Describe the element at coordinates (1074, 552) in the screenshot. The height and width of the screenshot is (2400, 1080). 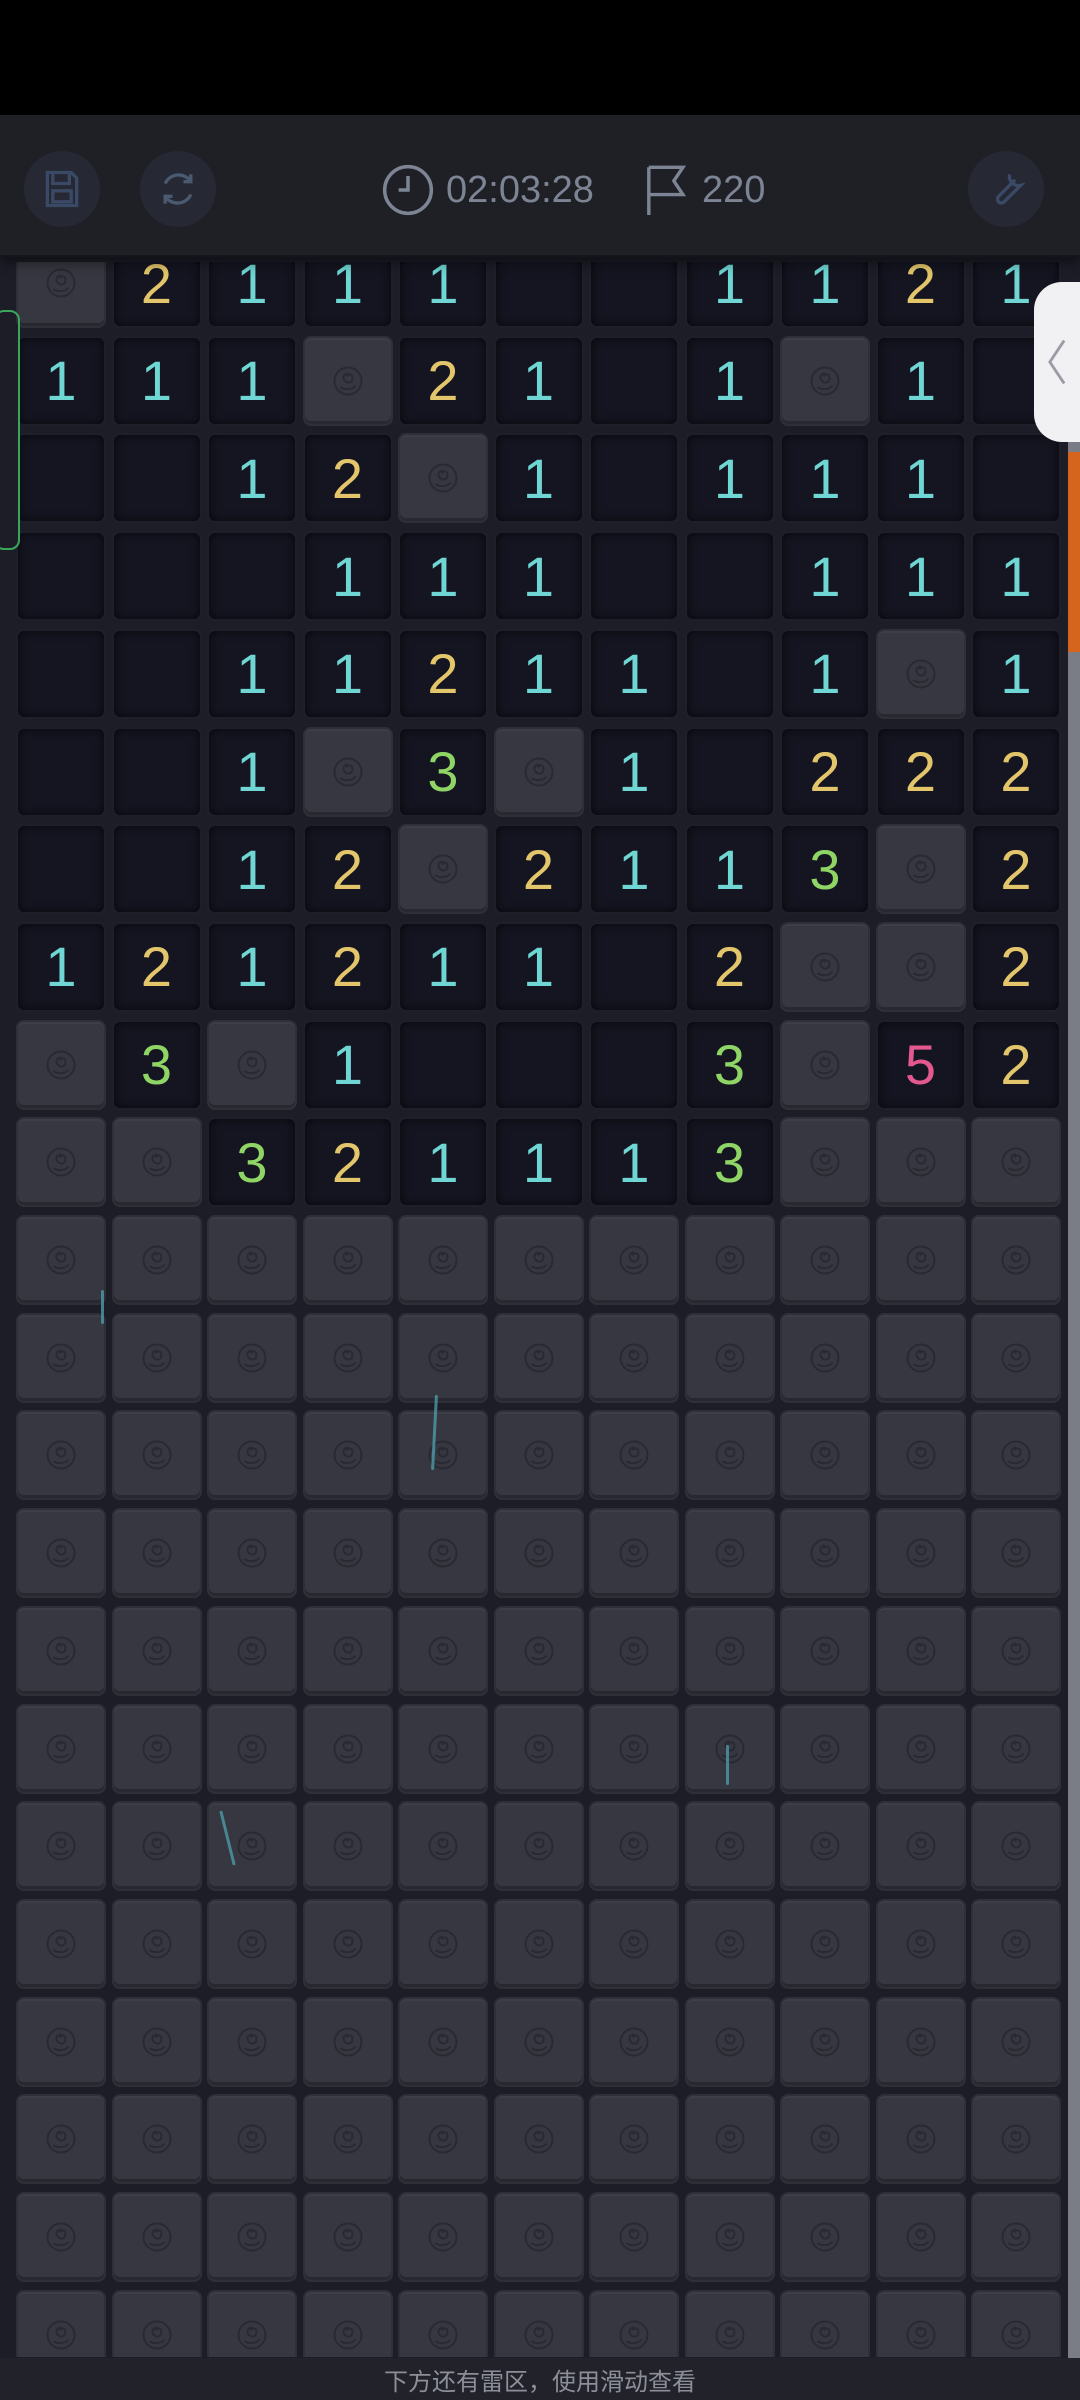
I see `scrollbar-thumb` at that location.